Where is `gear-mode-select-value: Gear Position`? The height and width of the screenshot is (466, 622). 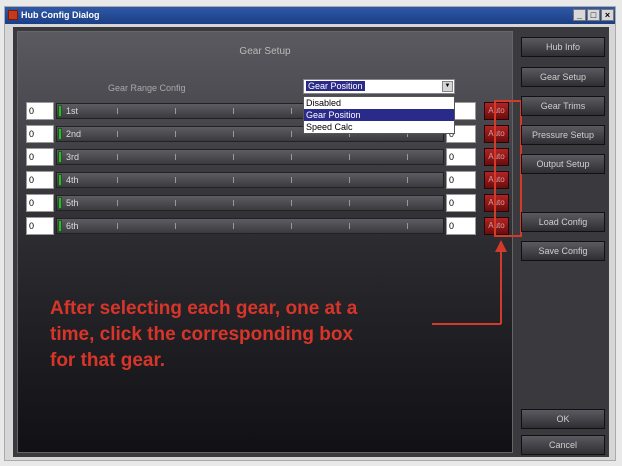
gear-mode-select-value: Gear Position is located at coordinates (335, 86).